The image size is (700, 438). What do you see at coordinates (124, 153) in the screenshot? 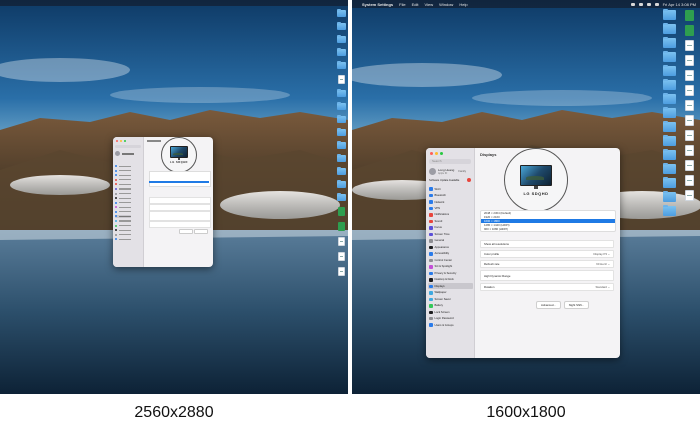
I see `profile-row` at bounding box center [124, 153].